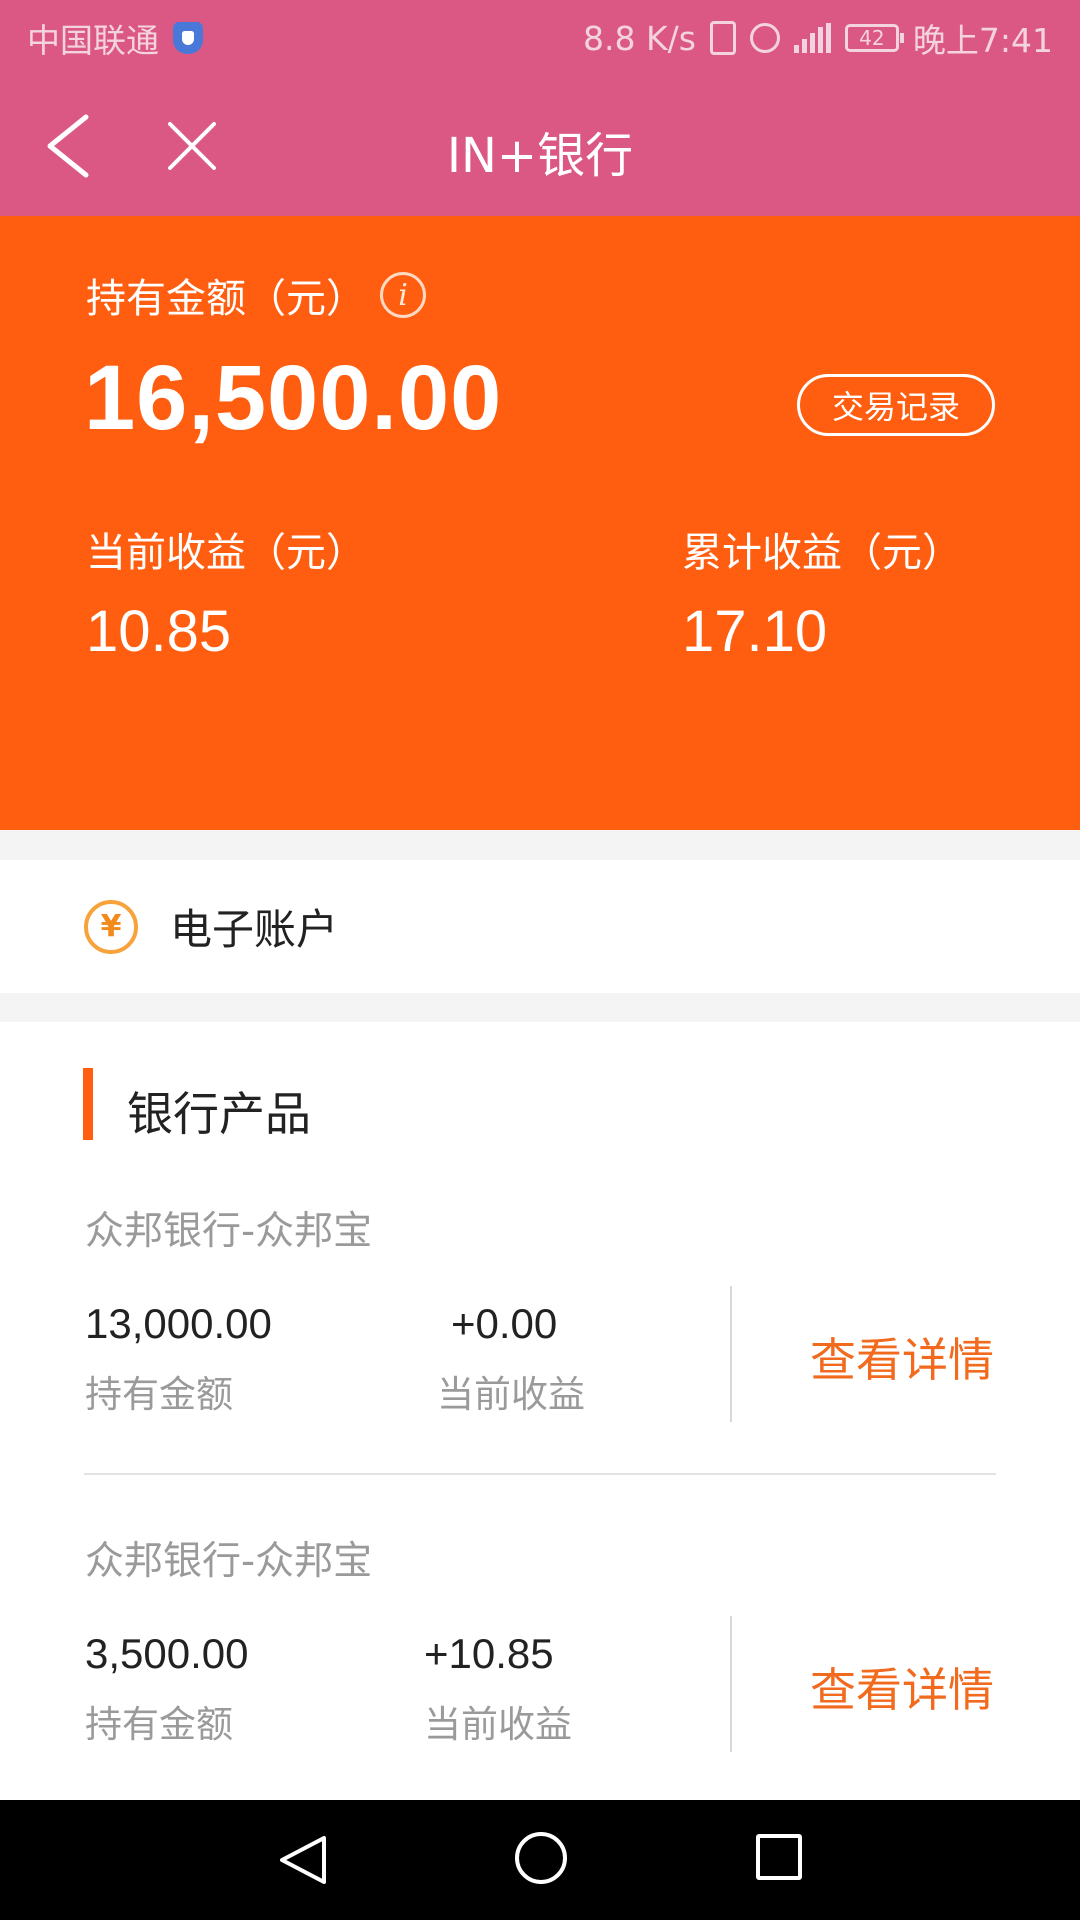  Describe the element at coordinates (540, 38) in the screenshot. I see `status-bar: 中国联通 8.8 K/s 42 晚上7:41` at that location.